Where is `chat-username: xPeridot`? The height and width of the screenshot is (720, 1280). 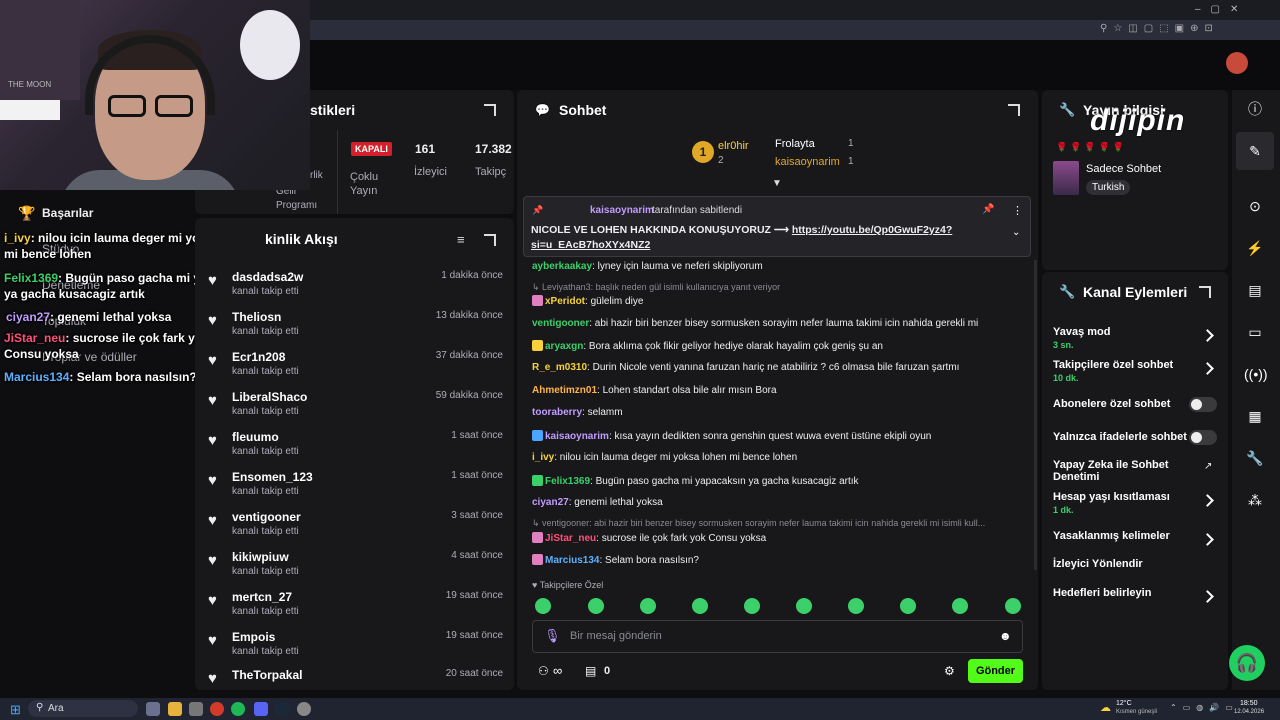 chat-username: xPeridot is located at coordinates (565, 301).